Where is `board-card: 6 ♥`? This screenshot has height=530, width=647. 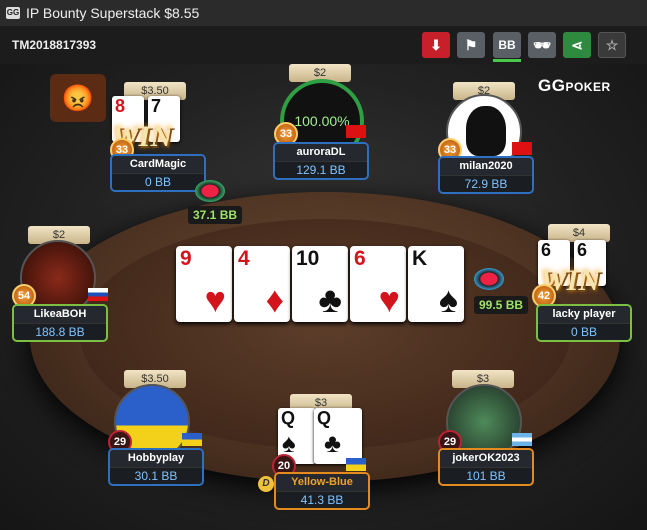
board-card: 6 ♥ is located at coordinates (378, 284).